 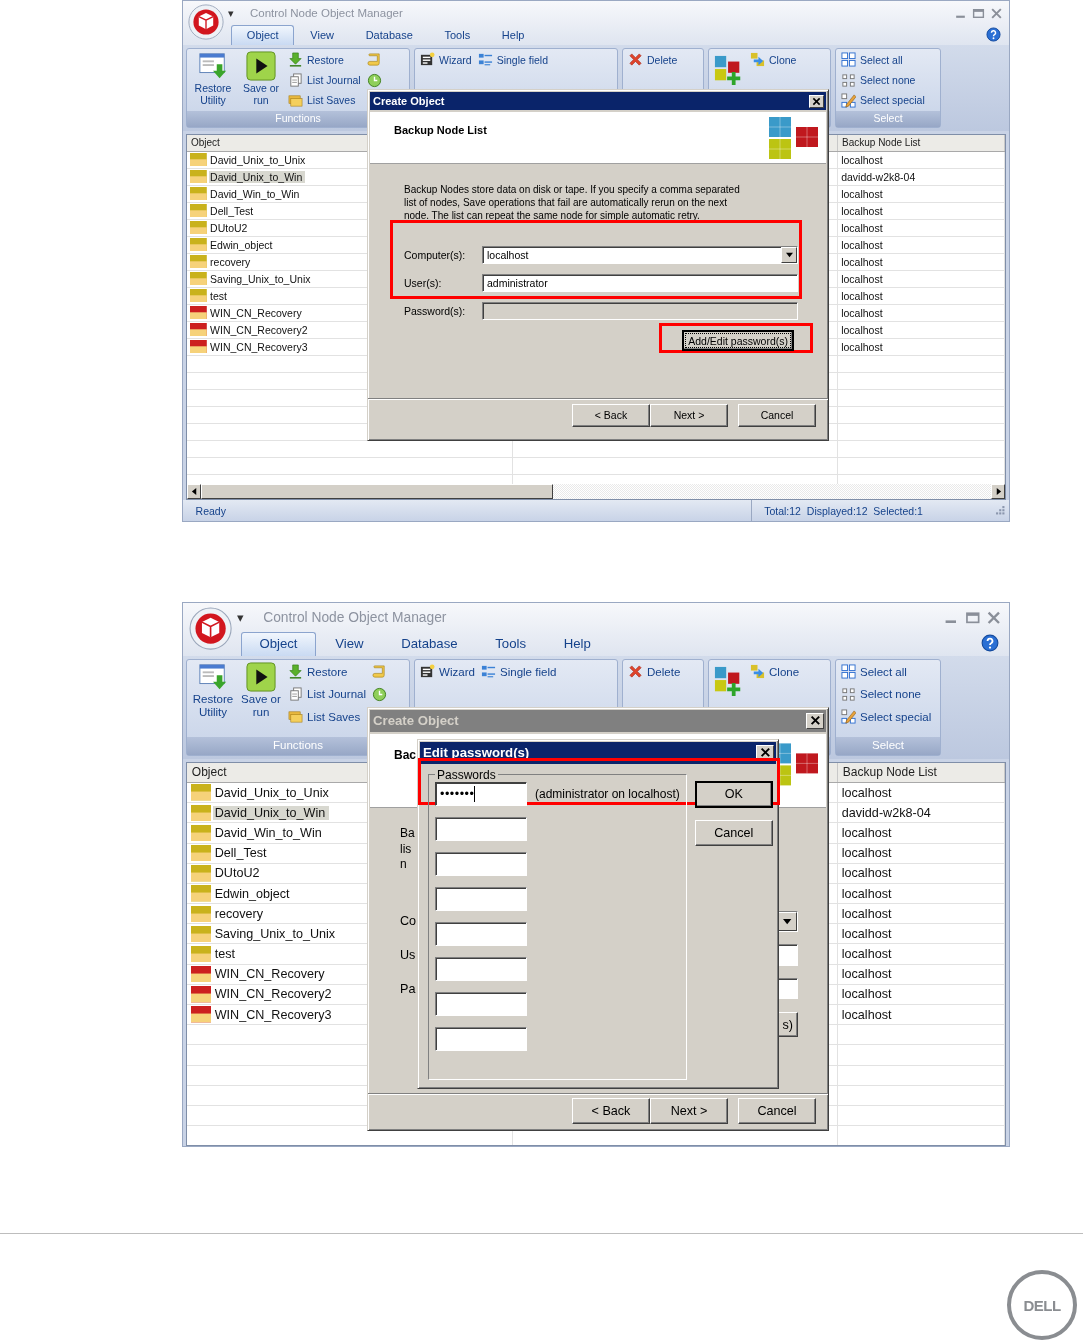 What do you see at coordinates (596, 491) in the screenshot?
I see `scrollbar-track` at bounding box center [596, 491].